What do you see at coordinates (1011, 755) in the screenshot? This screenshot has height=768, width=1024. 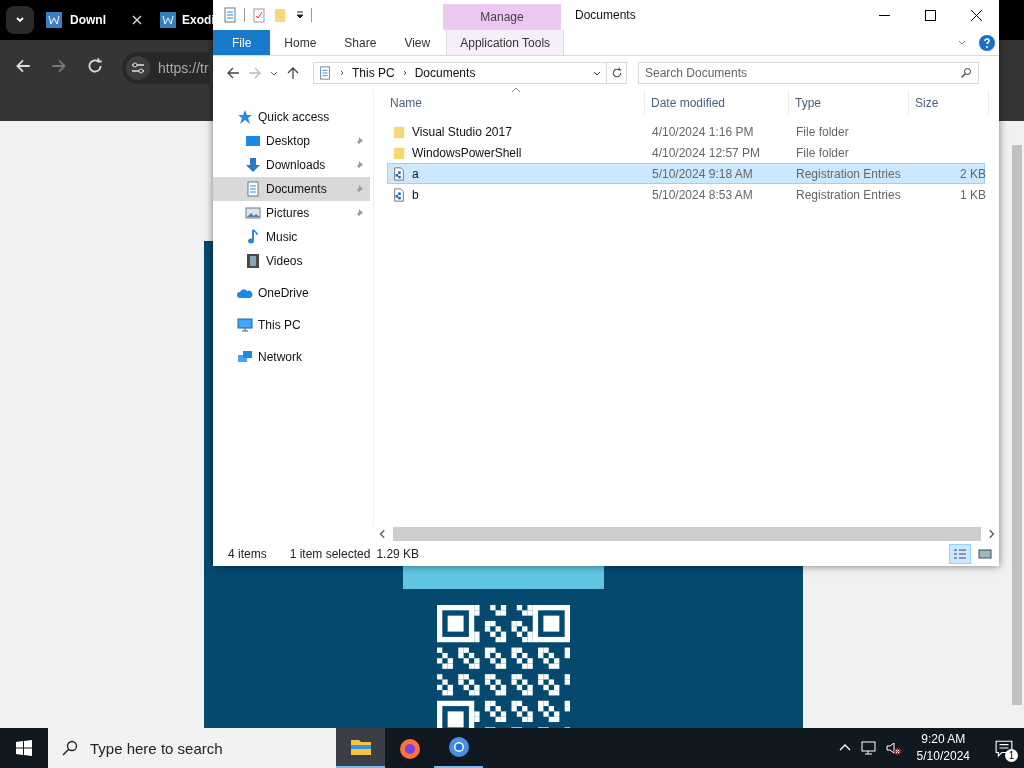 I see `notification-count: 1` at bounding box center [1011, 755].